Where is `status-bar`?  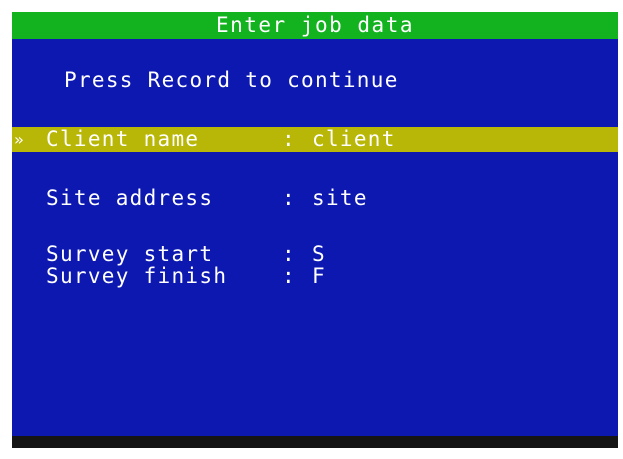 status-bar is located at coordinates (315, 442).